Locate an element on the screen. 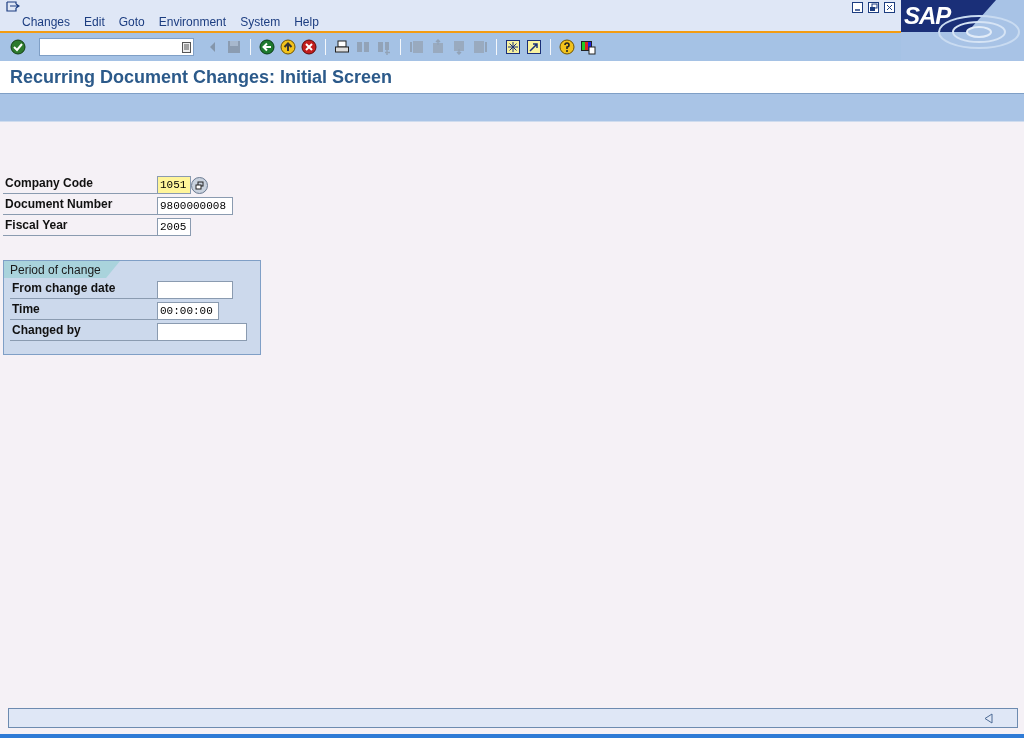  enter-icon is located at coordinates (18, 47).